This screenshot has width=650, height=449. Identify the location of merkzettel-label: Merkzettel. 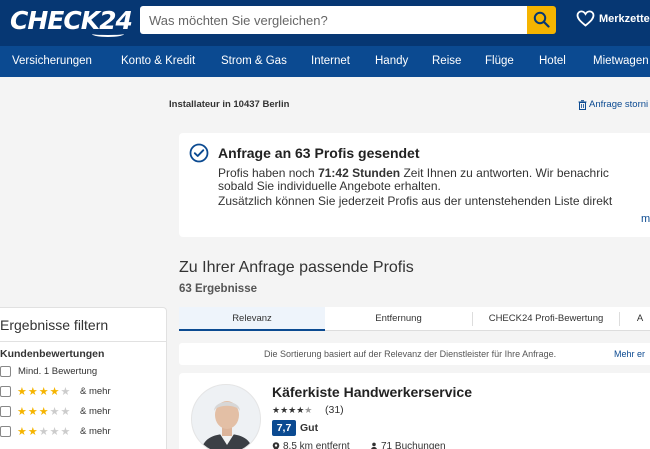
(624, 19).